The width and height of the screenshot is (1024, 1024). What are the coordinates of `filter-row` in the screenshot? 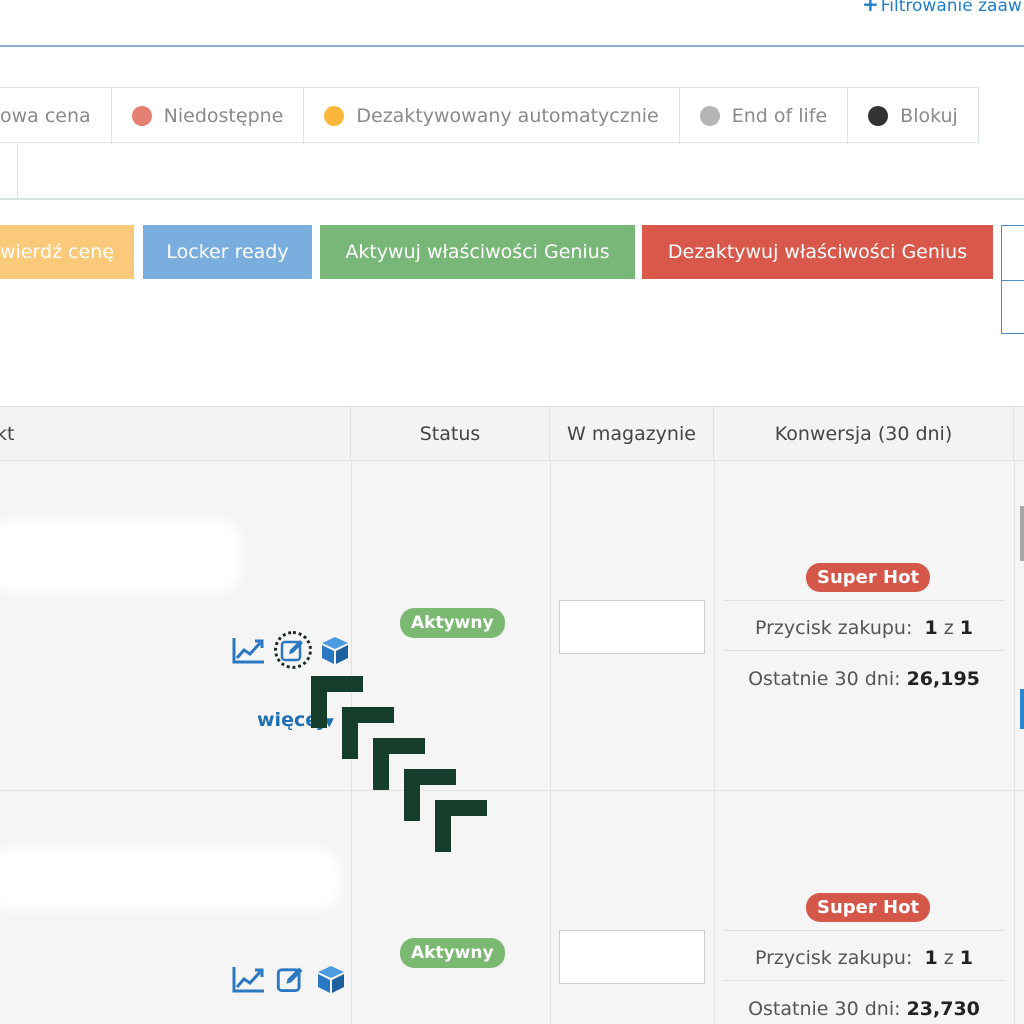 It's located at (512, 171).